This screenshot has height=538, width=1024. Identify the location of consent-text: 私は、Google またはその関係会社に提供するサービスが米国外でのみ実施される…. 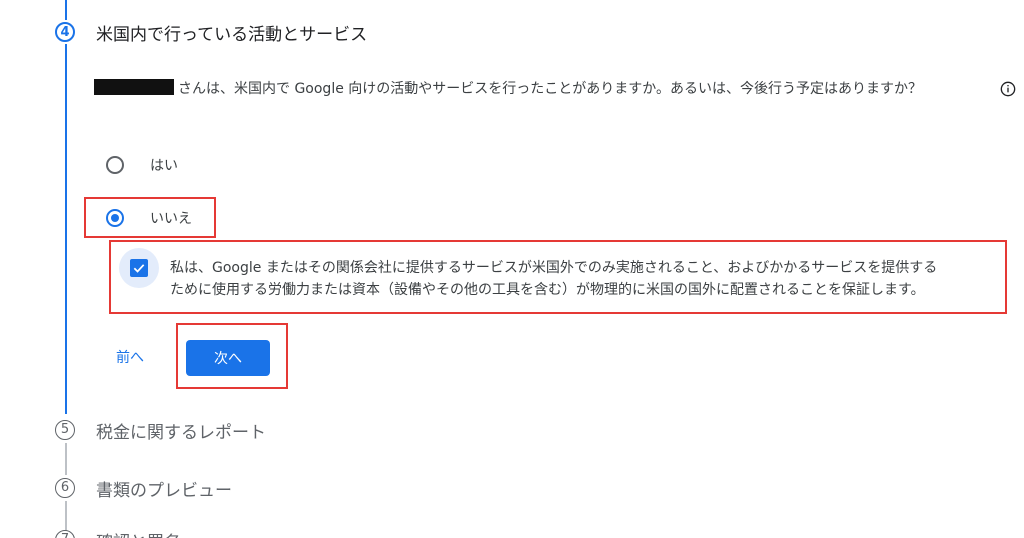
(554, 279).